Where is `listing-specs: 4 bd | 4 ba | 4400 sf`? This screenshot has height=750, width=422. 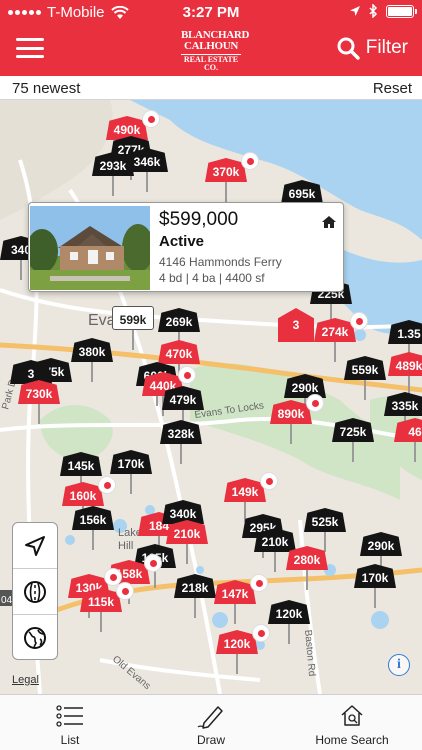 listing-specs: 4 bd | 4 ba | 4400 sf is located at coordinates (212, 278).